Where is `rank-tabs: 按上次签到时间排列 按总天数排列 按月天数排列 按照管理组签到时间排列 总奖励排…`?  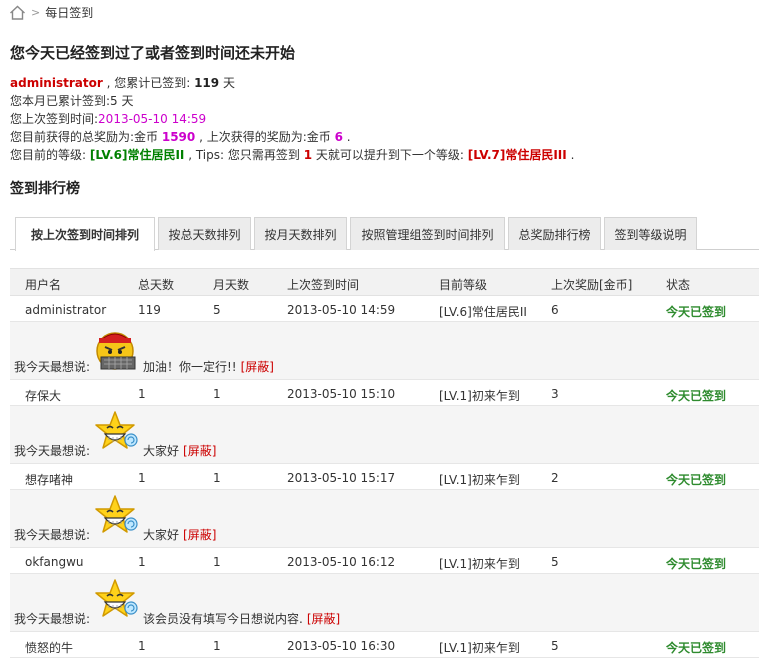
rank-tabs: 按上次签到时间排列 按总天数排列 按月天数排列 按照管理组签到时间排列 总奖励排… is located at coordinates (384, 234).